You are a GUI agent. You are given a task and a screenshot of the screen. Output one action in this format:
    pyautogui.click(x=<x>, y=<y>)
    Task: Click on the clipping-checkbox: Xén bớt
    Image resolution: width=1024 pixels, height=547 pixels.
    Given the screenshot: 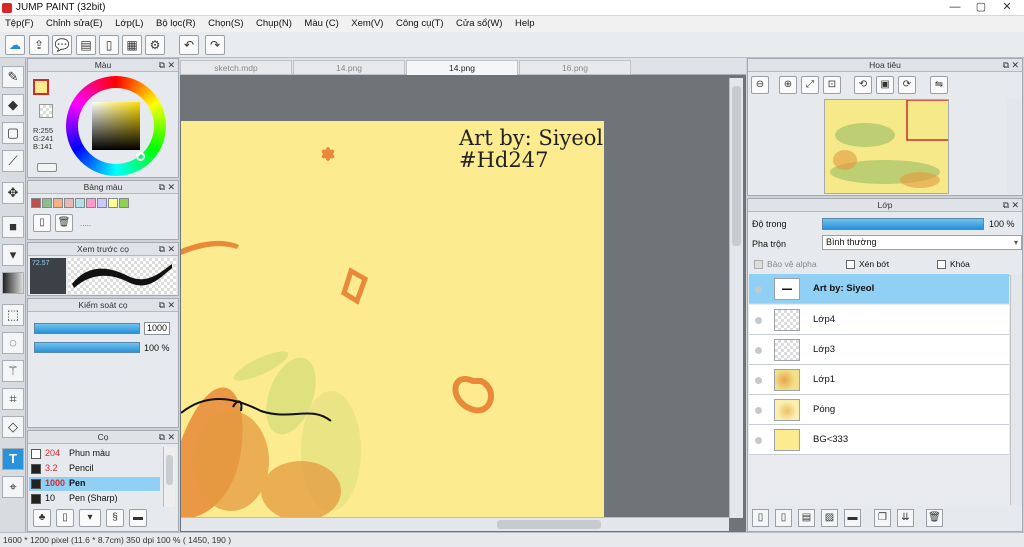 What is the action you would take?
    pyautogui.click(x=867, y=264)
    